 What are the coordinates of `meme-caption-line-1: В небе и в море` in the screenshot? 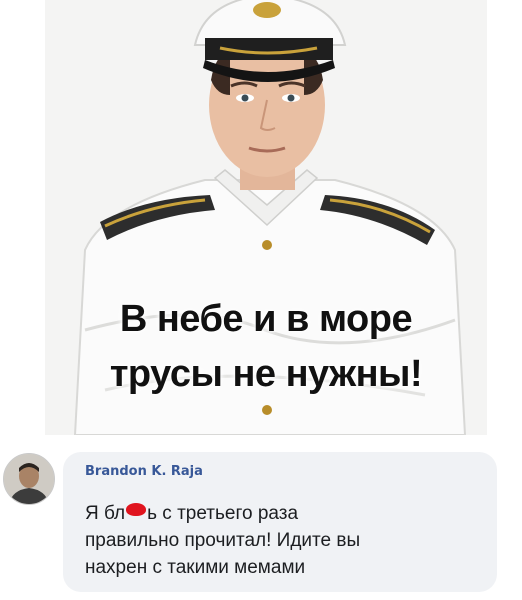 It's located at (266, 319).